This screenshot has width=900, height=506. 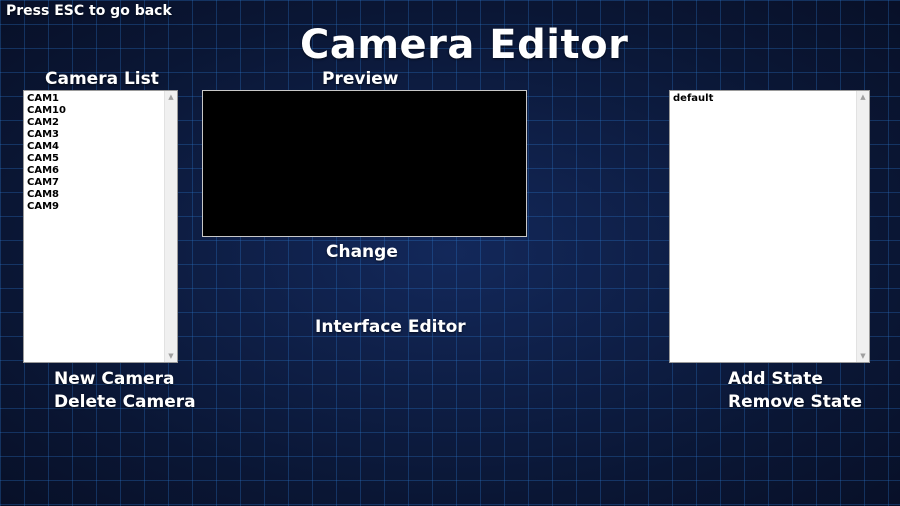 I want to click on list-item: CAM4, so click(x=94, y=147).